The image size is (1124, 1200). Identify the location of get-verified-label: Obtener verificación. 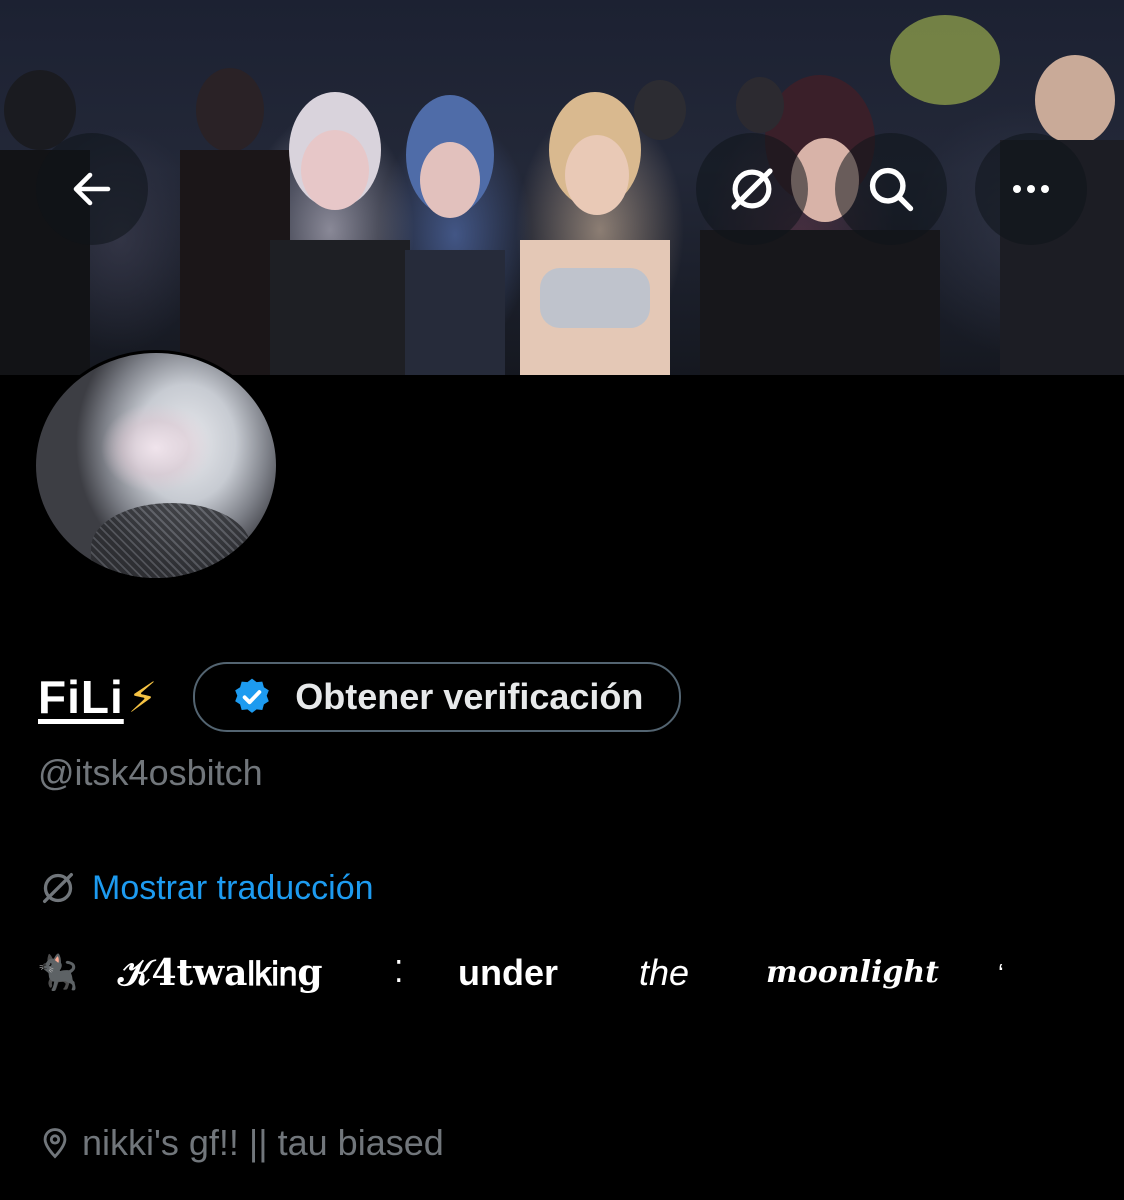
(469, 696).